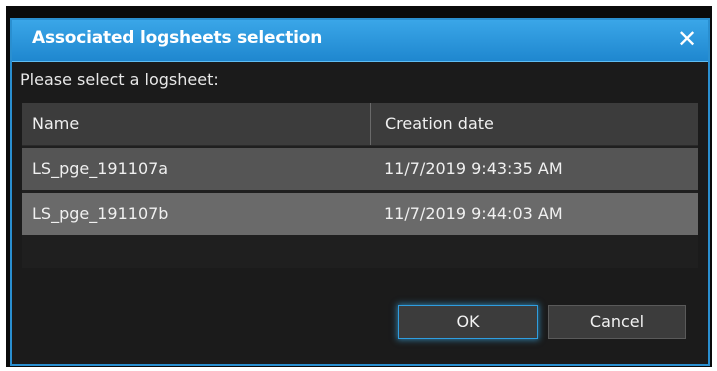  What do you see at coordinates (100, 213) in the screenshot?
I see `logsheet-name-cell: LS_pge_191107b` at bounding box center [100, 213].